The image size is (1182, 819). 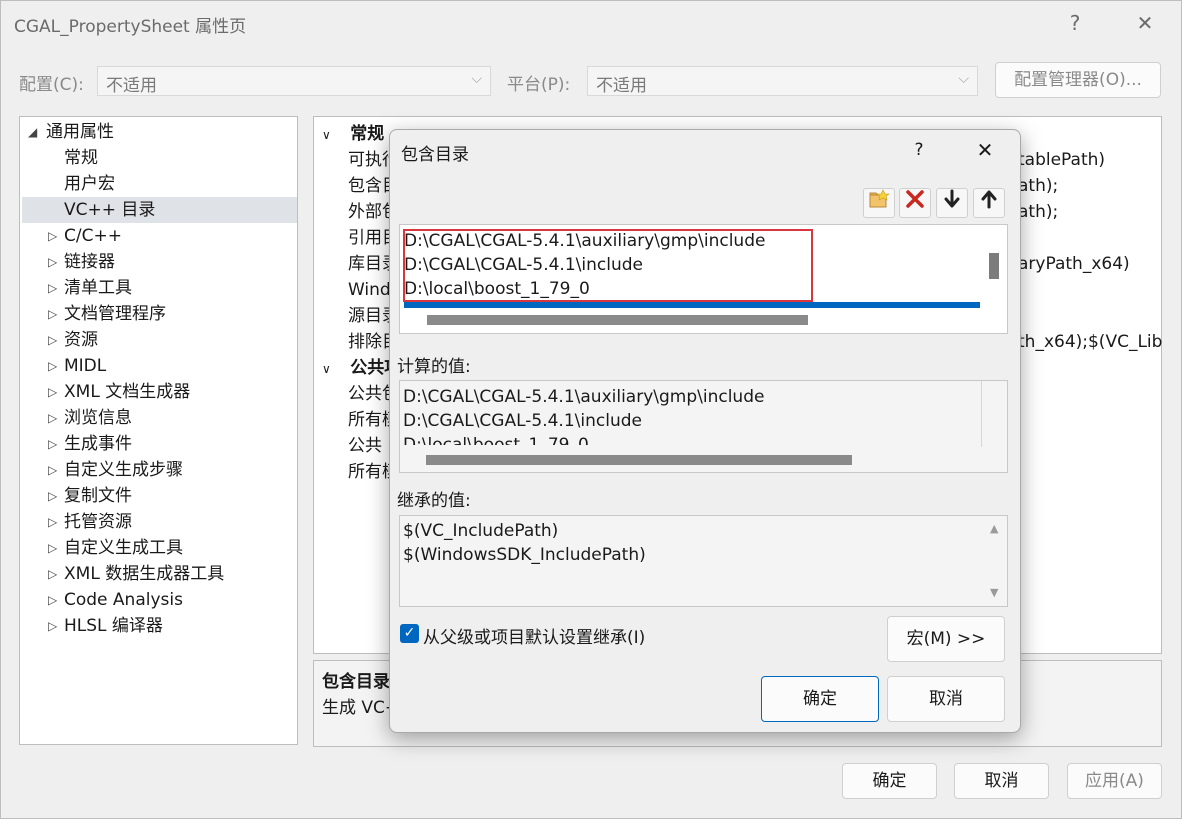 What do you see at coordinates (131, 86) in the screenshot?
I see `config-value: 不适用` at bounding box center [131, 86].